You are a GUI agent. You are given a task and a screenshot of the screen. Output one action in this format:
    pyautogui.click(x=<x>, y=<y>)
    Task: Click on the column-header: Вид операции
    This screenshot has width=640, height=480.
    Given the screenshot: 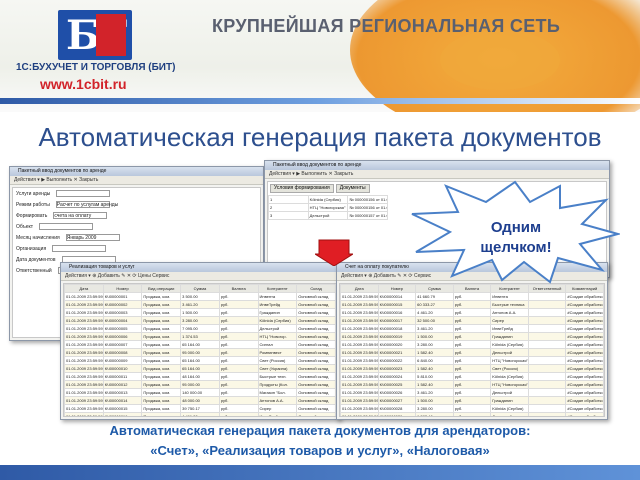 What is the action you would take?
    pyautogui.click(x=161, y=288)
    